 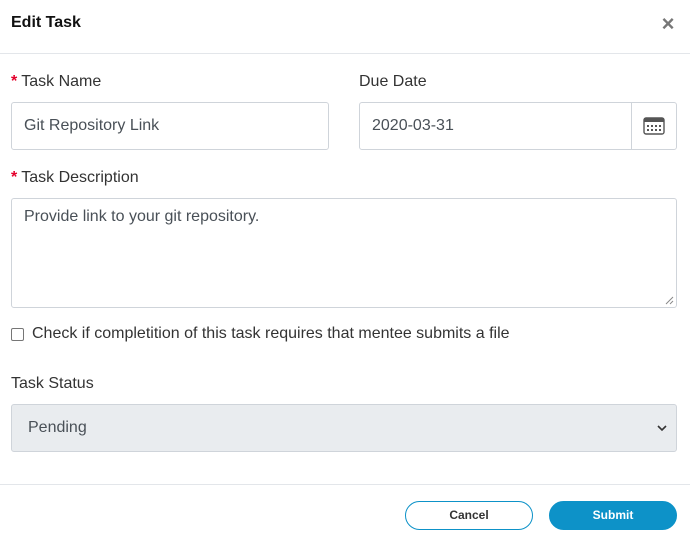 I want to click on task-description-label-text: Task Description, so click(x=80, y=177).